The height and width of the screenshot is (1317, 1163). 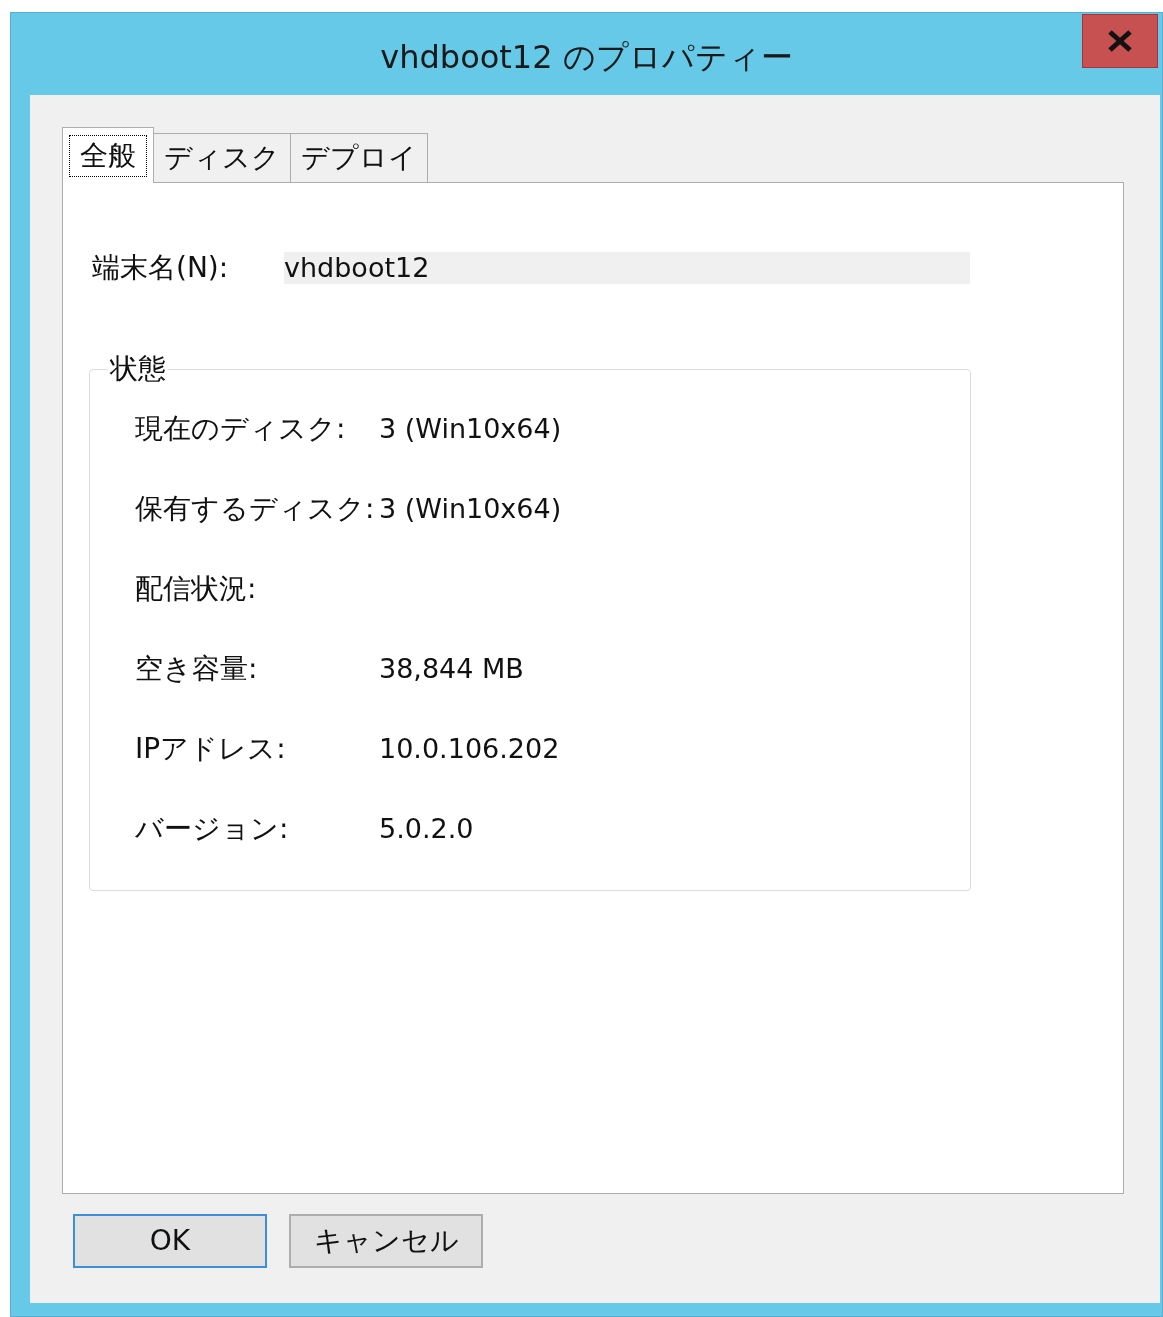 What do you see at coordinates (241, 429) in the screenshot?
I see `status-label: 現在のディスク:` at bounding box center [241, 429].